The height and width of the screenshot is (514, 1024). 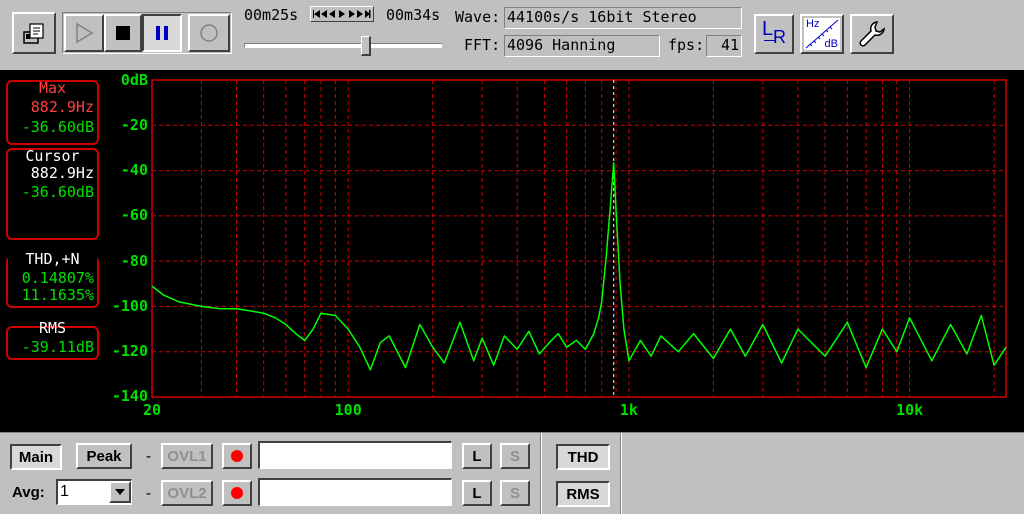 I want to click on hz-db-scale-button: Hz dB, so click(x=822, y=34).